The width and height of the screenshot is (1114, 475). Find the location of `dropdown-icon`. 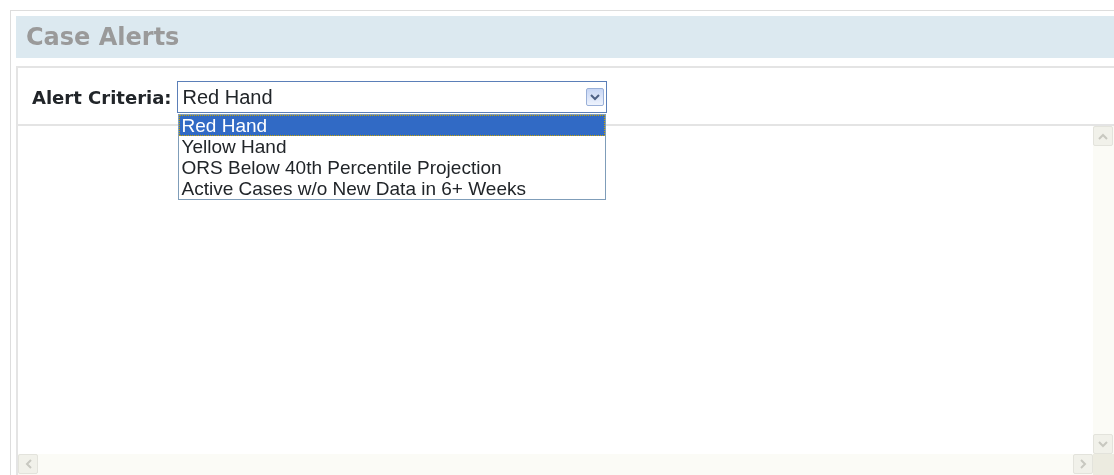

dropdown-icon is located at coordinates (594, 97).